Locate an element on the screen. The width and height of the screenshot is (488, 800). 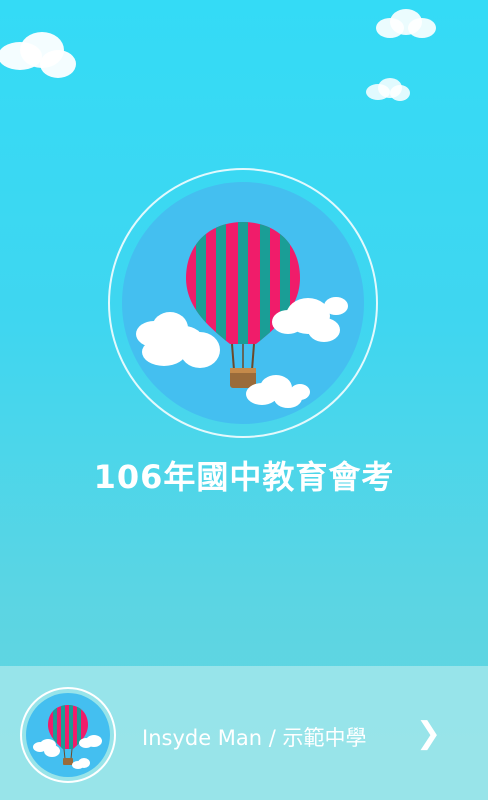
hot-air-balloon-icon is located at coordinates (242, 315).